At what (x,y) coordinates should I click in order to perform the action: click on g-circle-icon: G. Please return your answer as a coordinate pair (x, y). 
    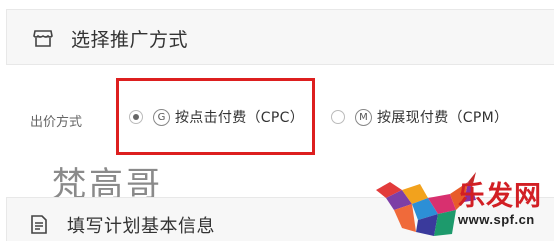
    Looking at the image, I should click on (161, 117).